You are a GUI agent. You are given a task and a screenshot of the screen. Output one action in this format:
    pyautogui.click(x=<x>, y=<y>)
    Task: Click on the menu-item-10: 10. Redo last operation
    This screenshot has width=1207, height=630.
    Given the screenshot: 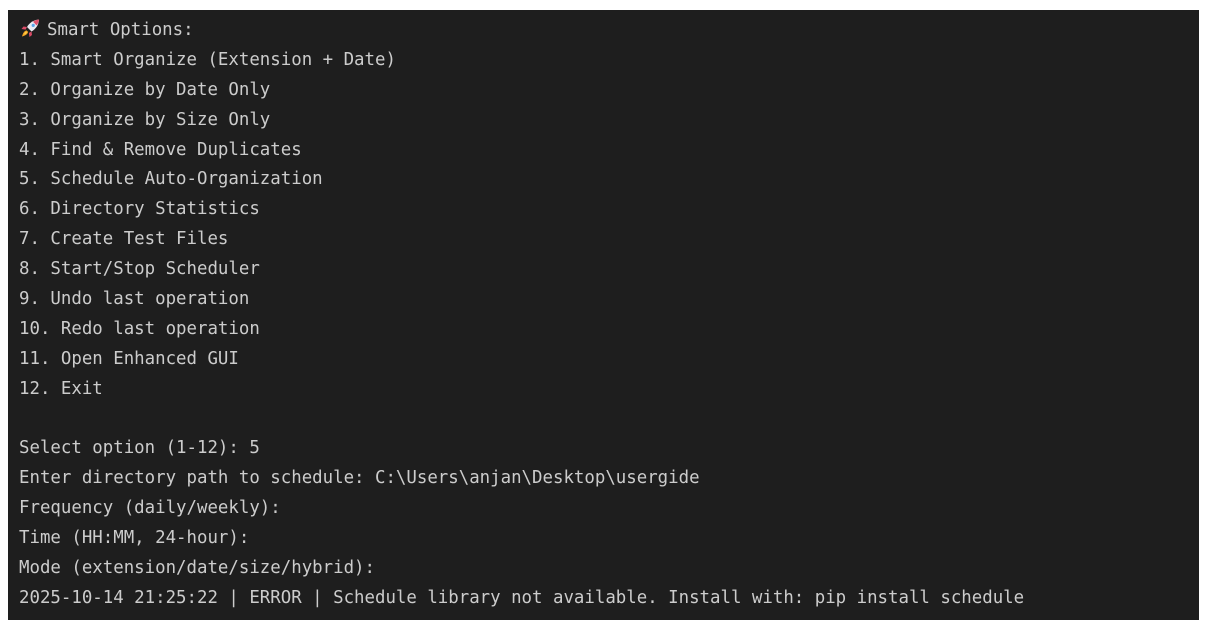 What is the action you would take?
    pyautogui.click(x=139, y=328)
    